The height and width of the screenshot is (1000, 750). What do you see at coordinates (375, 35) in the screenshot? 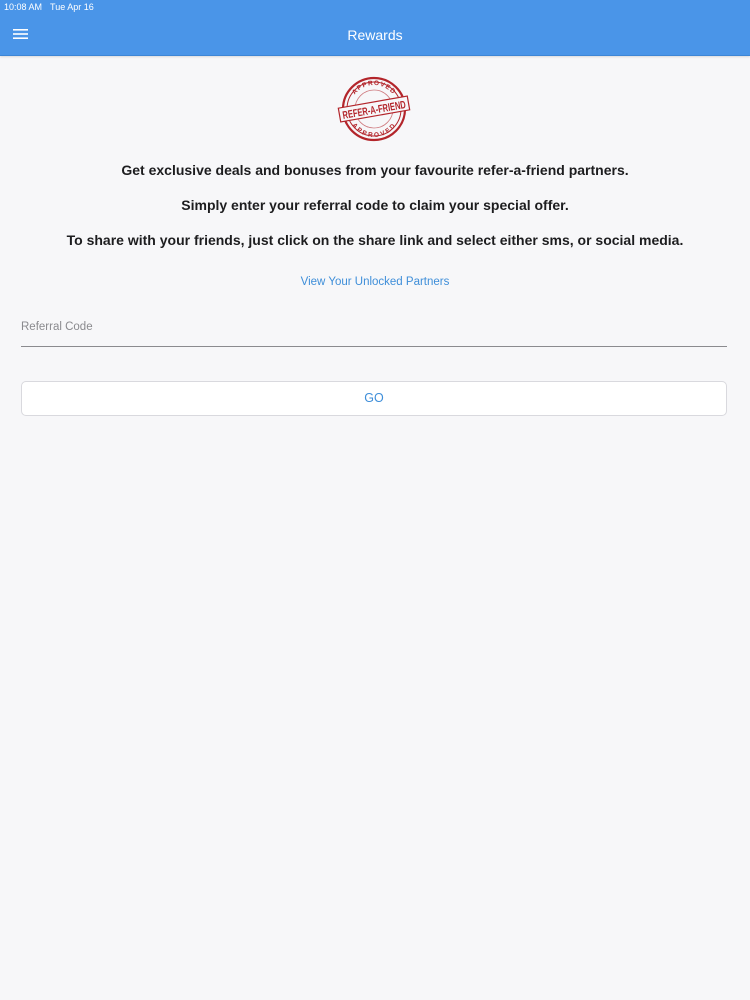
I see `page-title: Rewards` at bounding box center [375, 35].